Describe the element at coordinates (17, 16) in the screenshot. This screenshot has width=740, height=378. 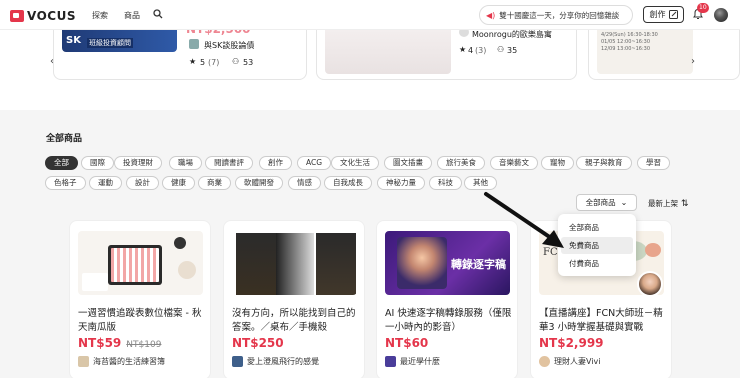
I see `logo-icon` at that location.